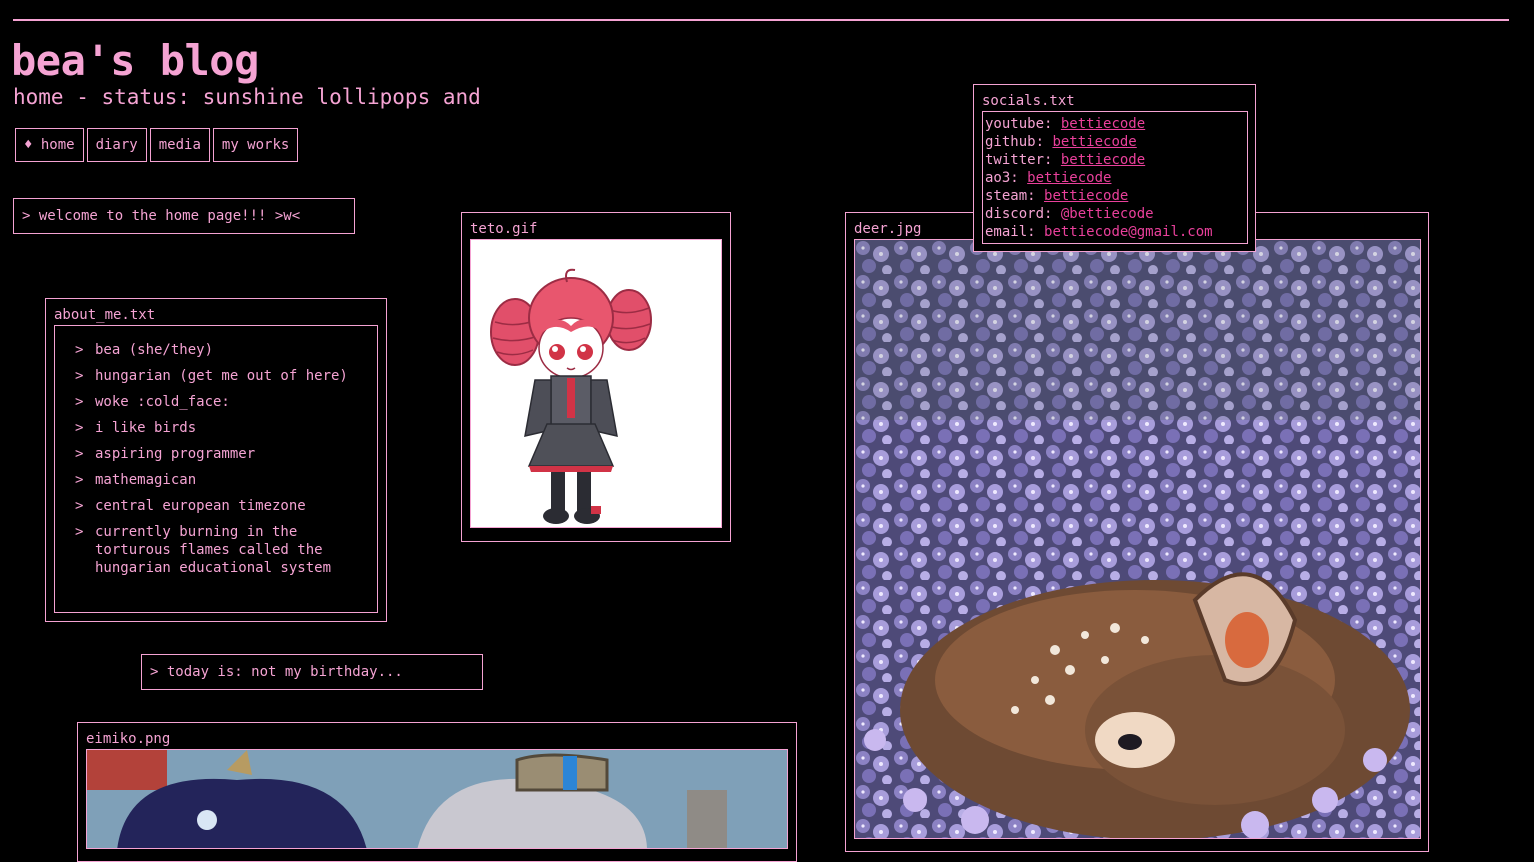 The height and width of the screenshot is (862, 1534). I want to click on discord-handle: @bettiecode, so click(1107, 214).